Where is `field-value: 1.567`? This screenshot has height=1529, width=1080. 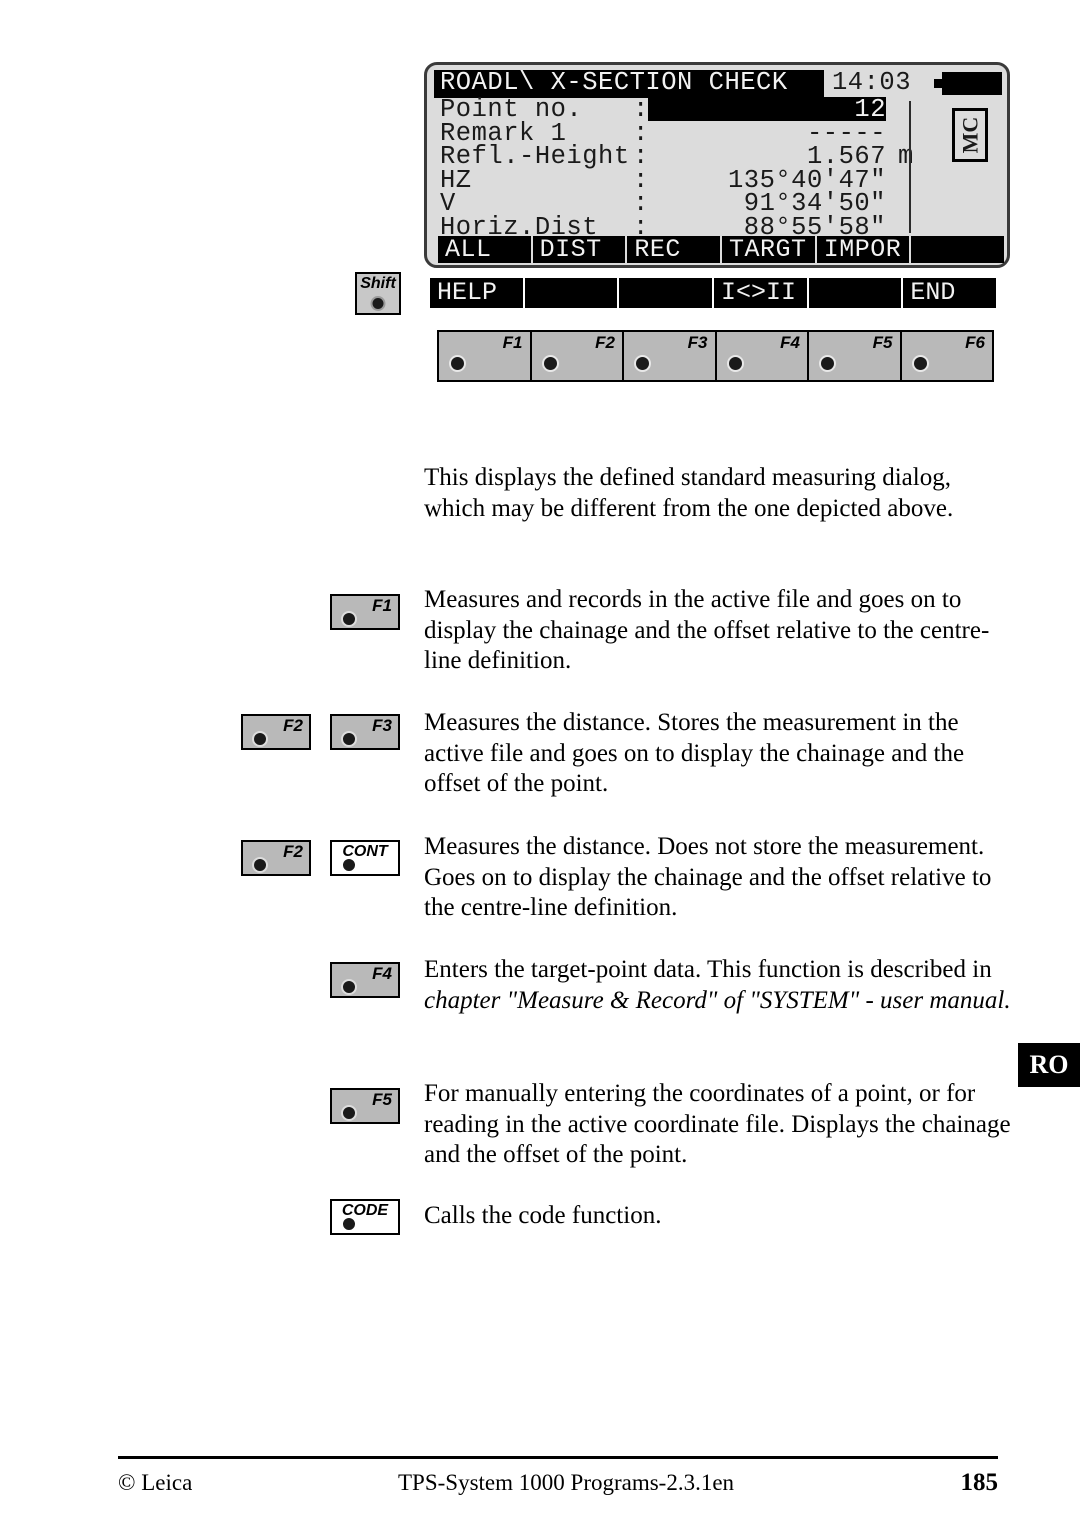
field-value: 1.567 is located at coordinates (846, 156).